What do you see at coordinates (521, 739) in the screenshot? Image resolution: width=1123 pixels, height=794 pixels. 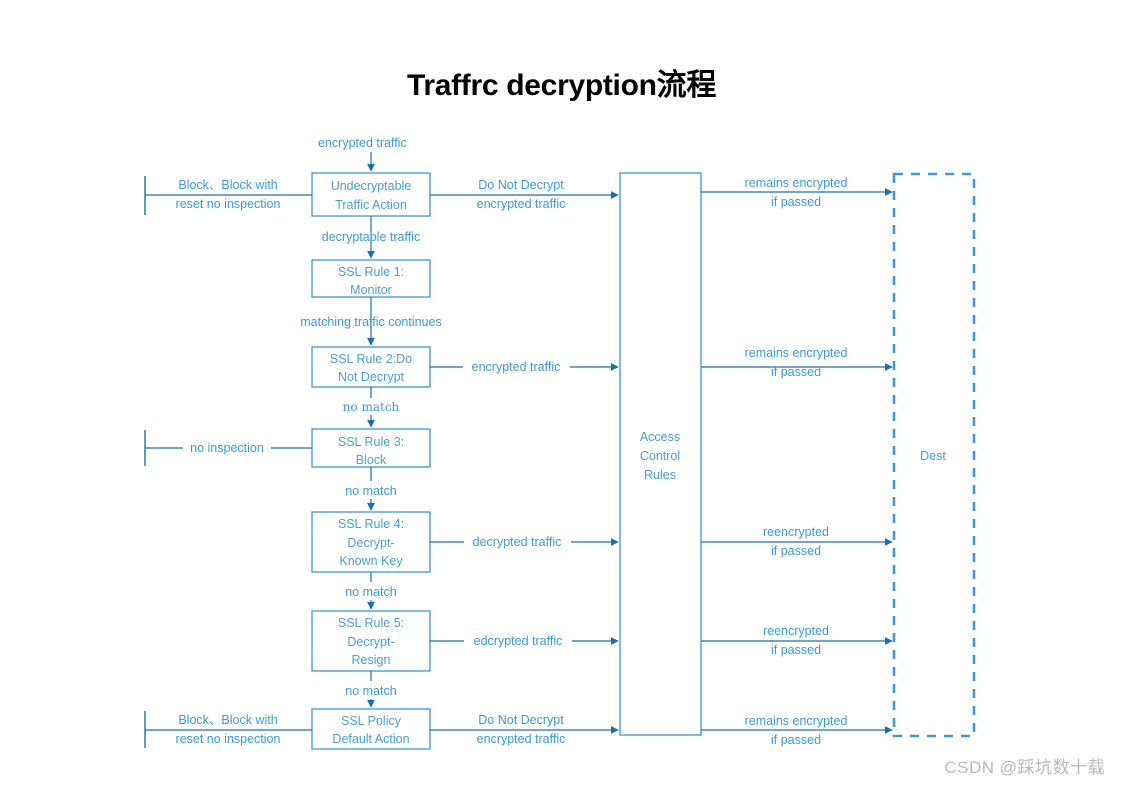 I see `edge-label-default-right-2: encrypted traffic` at bounding box center [521, 739].